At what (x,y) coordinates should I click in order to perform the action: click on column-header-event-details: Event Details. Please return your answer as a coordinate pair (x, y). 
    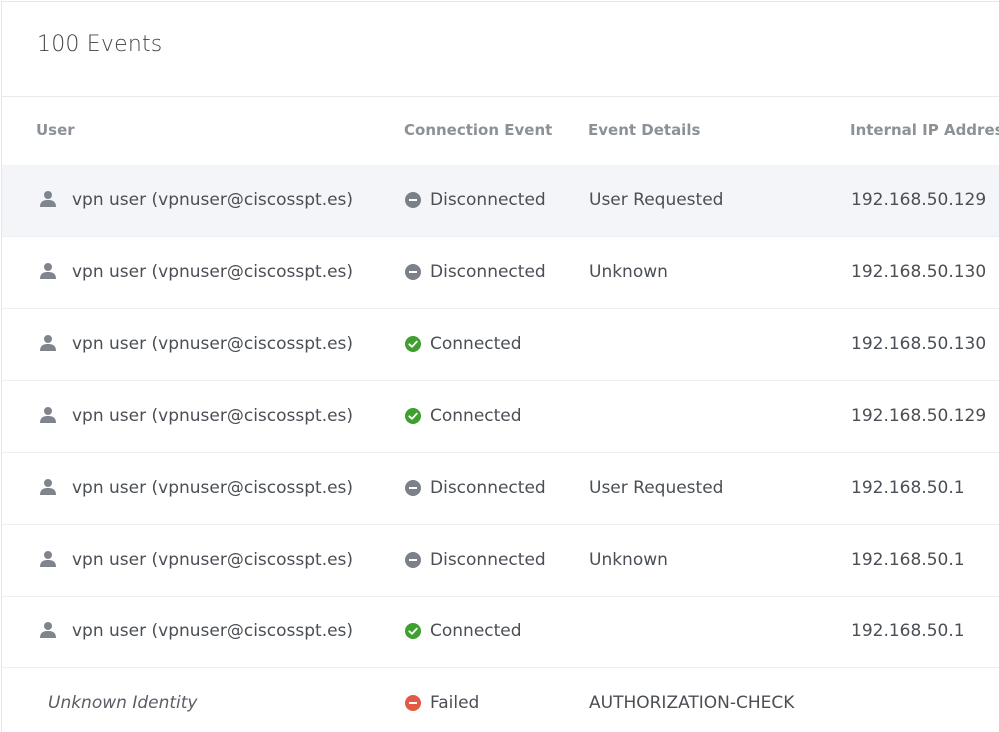
    Looking at the image, I should click on (644, 130).